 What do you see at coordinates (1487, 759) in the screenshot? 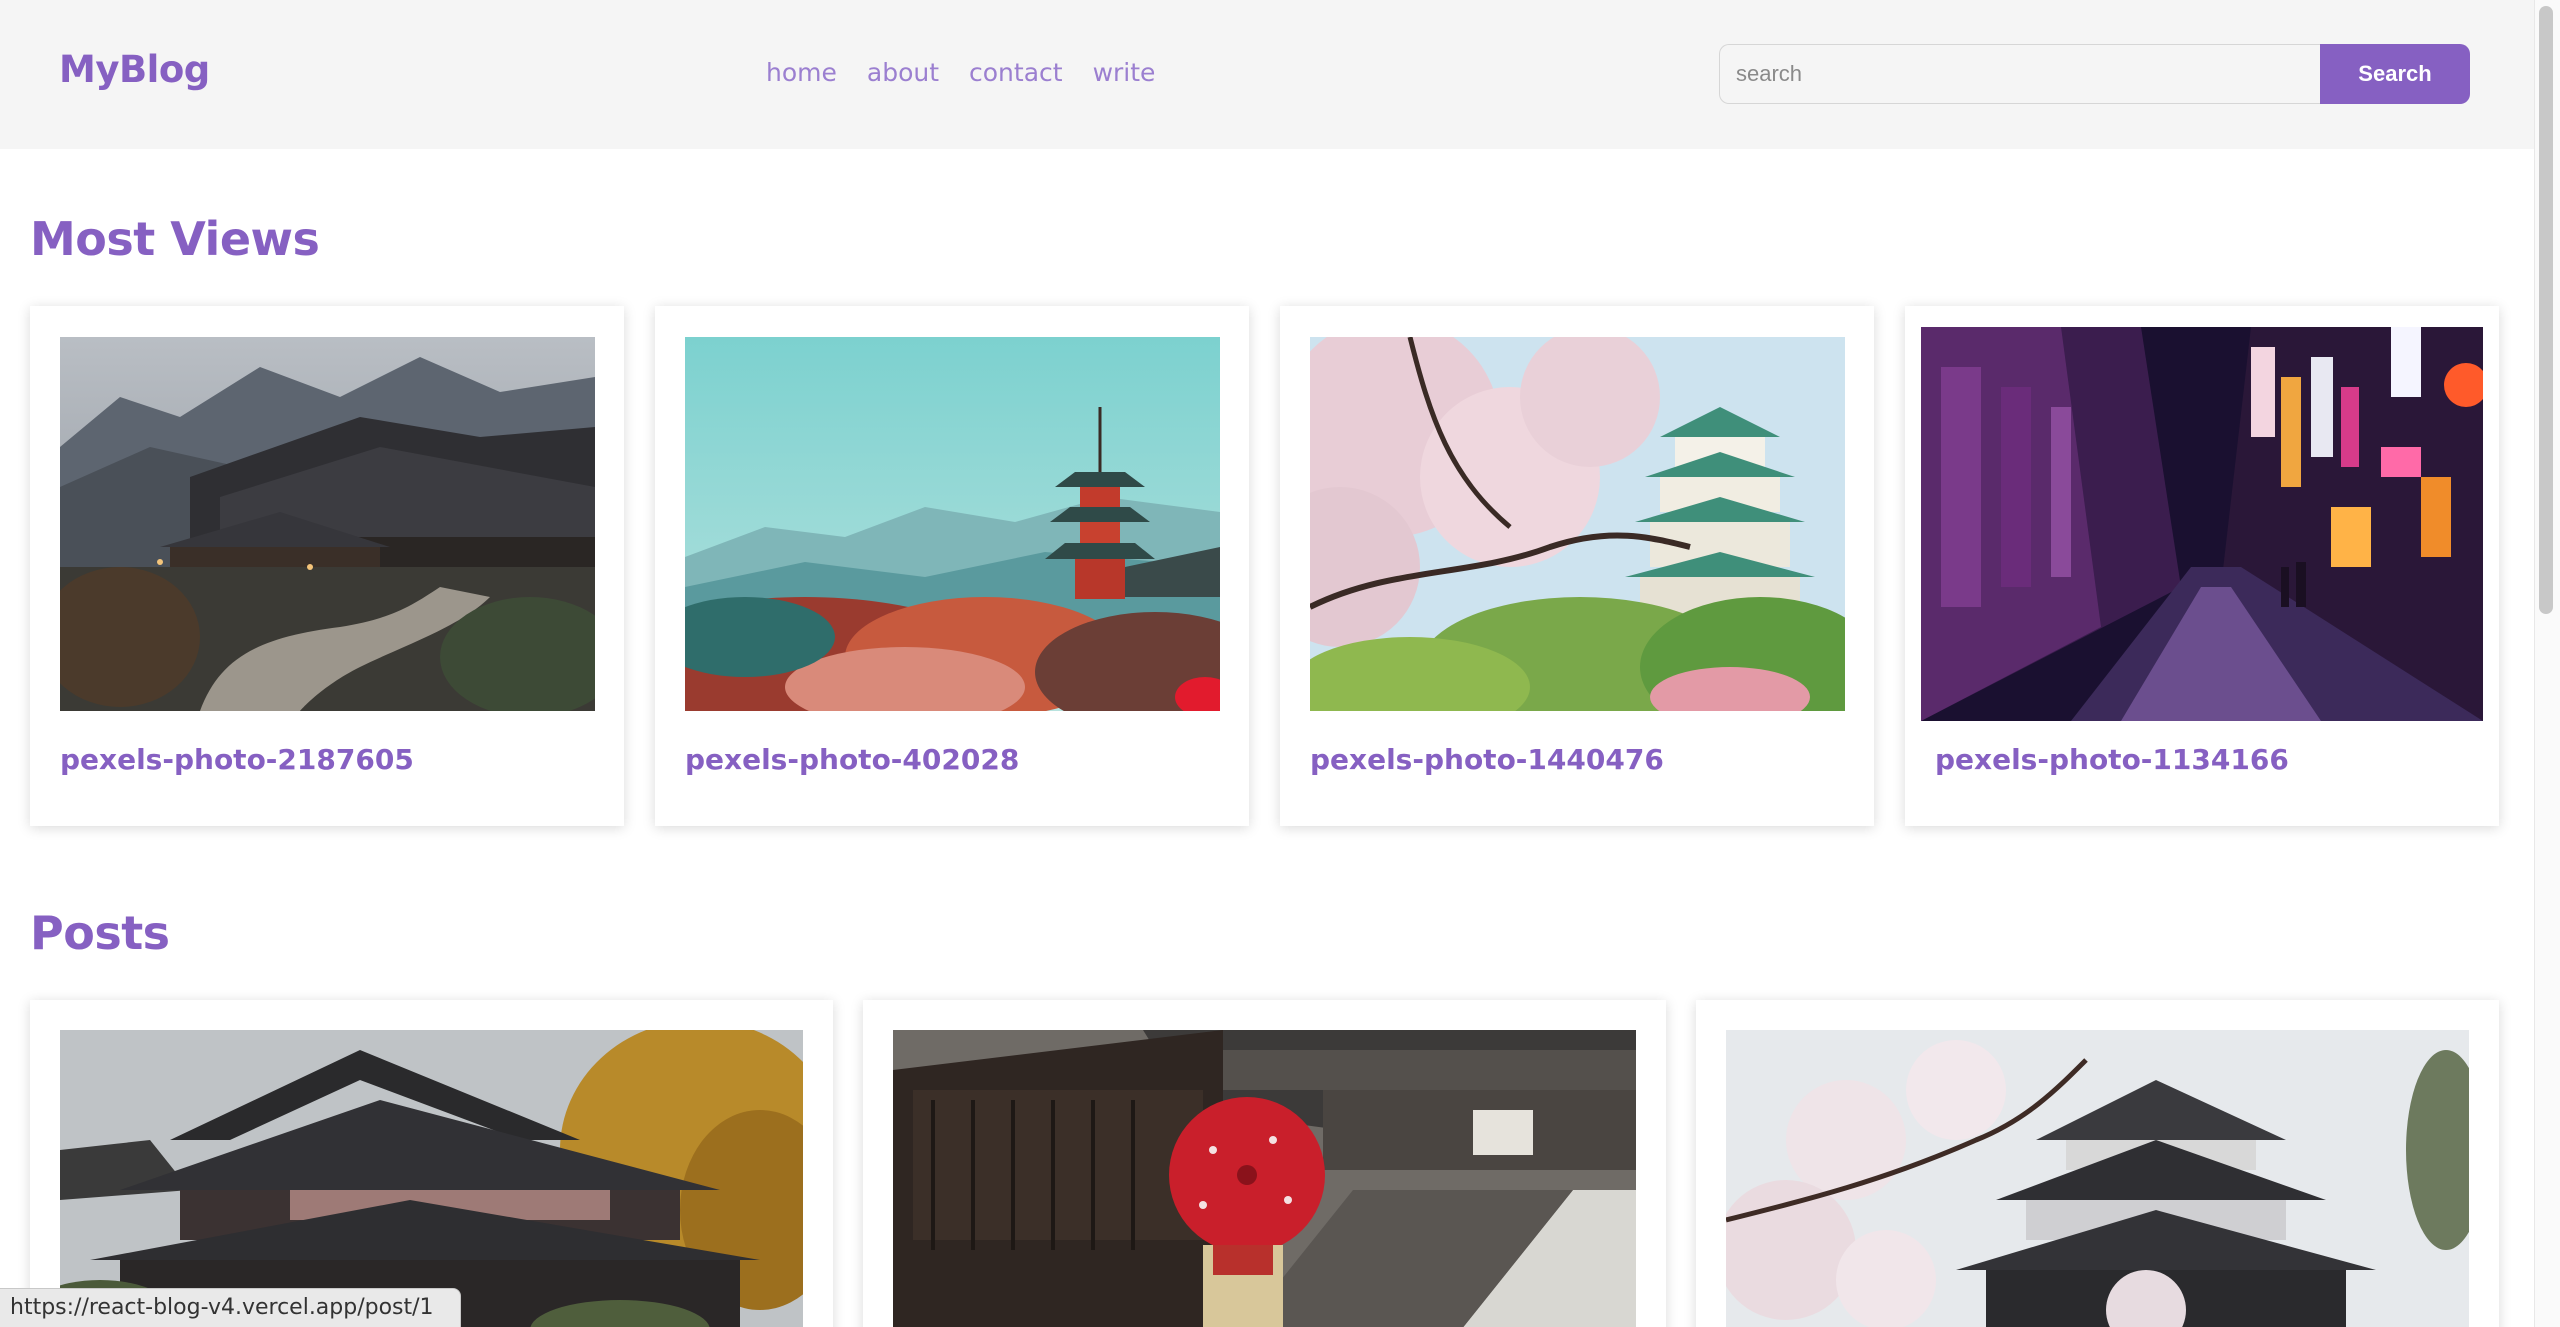
I see `post-title: pexels-photo-1440476` at bounding box center [1487, 759].